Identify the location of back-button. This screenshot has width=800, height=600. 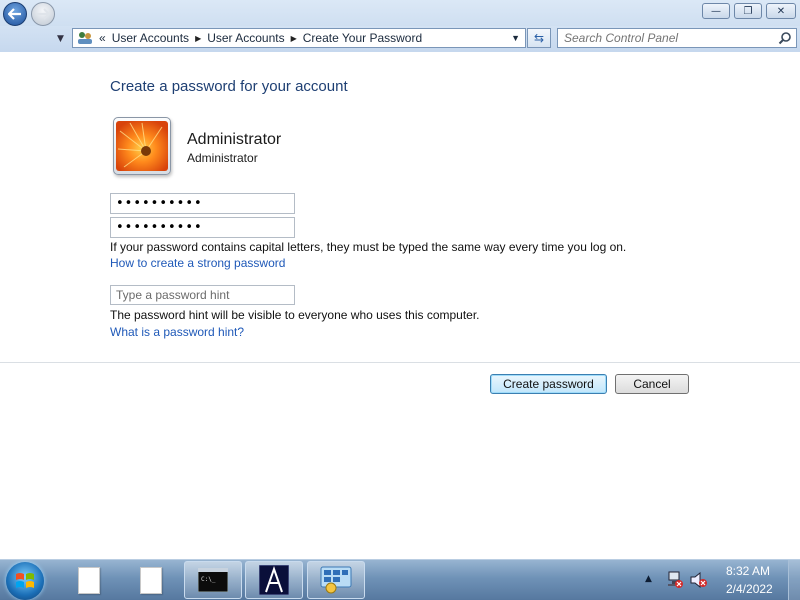
(15, 14).